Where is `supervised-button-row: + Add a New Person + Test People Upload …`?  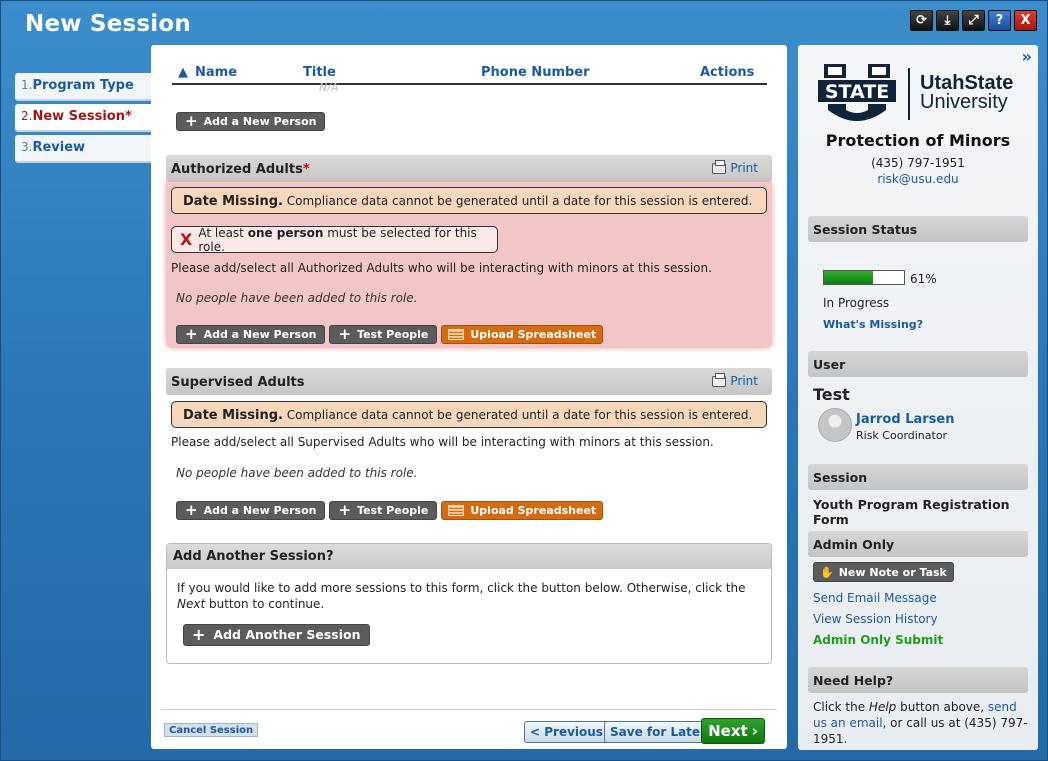 supervised-button-row: + Add a New Person + Test People Upload … is located at coordinates (390, 510).